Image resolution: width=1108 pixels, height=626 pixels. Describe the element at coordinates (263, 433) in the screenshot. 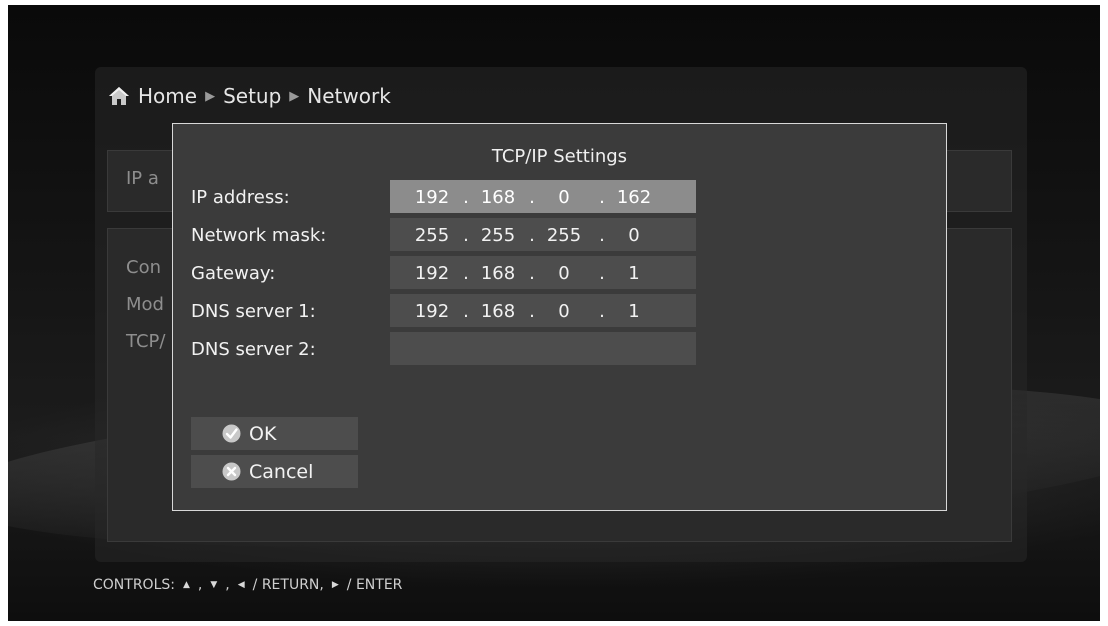

I see `ok-label: OK` at that location.